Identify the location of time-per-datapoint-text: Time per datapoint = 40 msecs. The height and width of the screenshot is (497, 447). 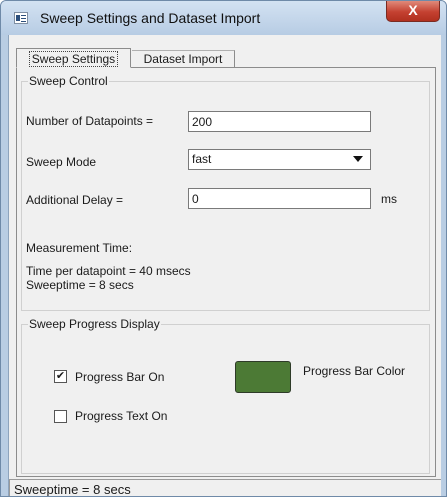
(108, 271).